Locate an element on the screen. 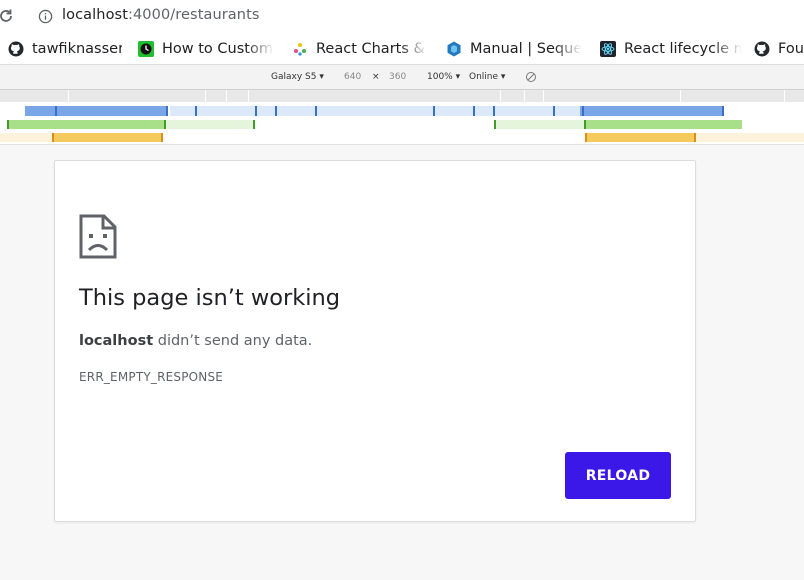 The height and width of the screenshot is (580, 804). zoom-select: 100% ▾ is located at coordinates (443, 77).